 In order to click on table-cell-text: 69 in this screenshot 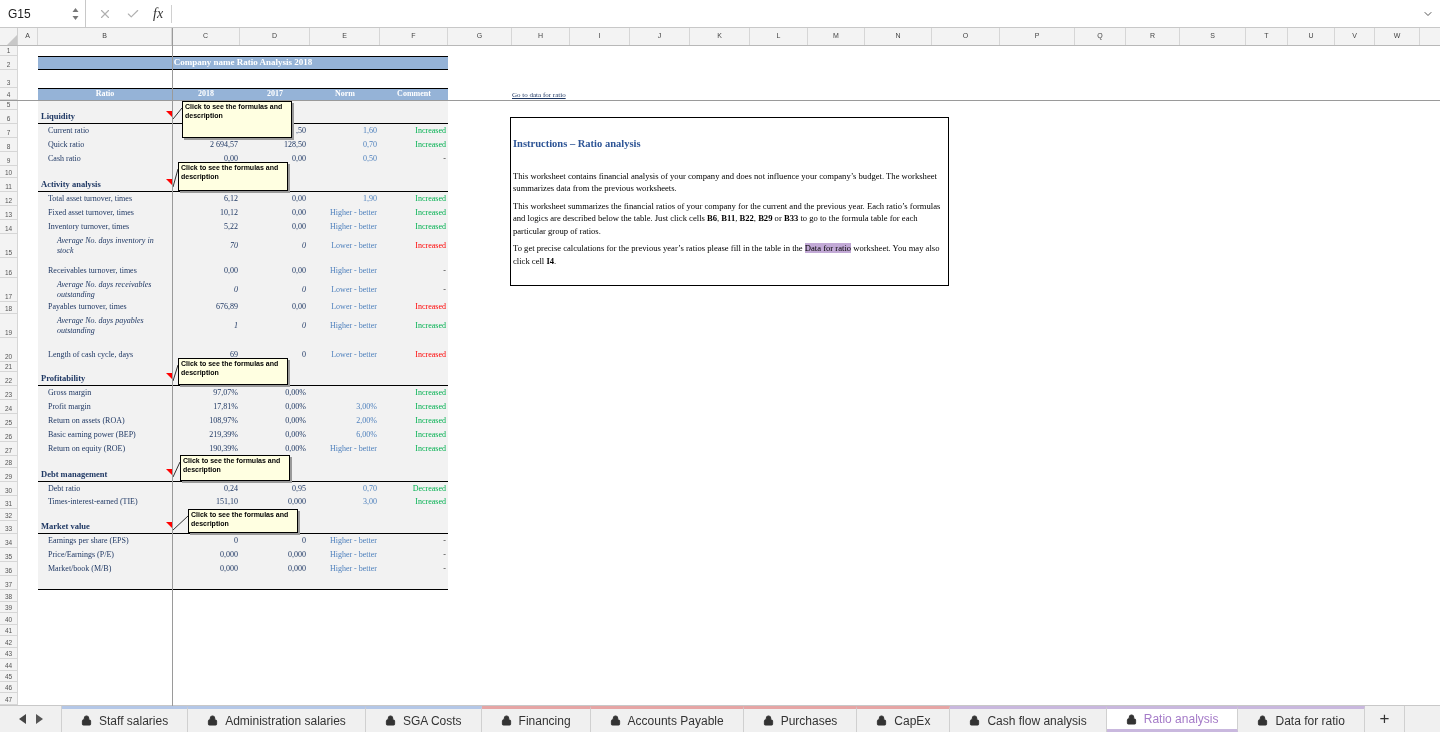, I will do `click(234, 355)`.